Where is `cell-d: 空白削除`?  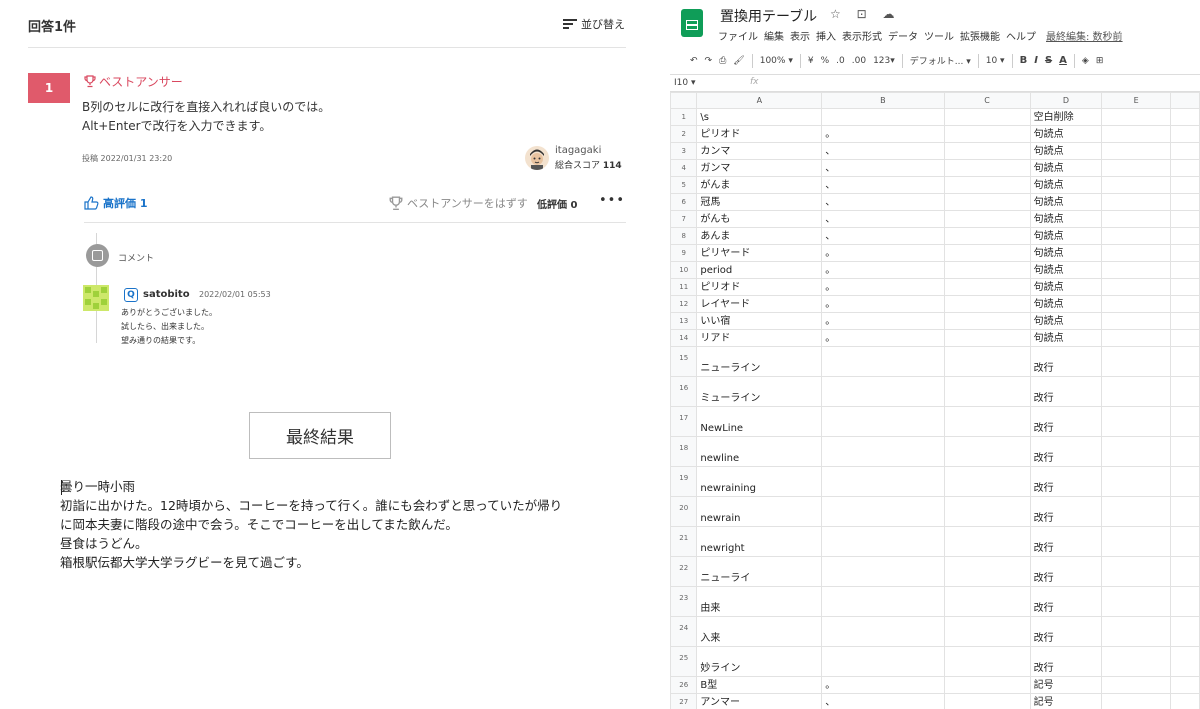 cell-d: 空白削除 is located at coordinates (1066, 117).